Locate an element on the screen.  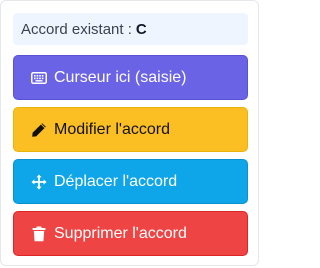
existing-chord-value: C is located at coordinates (141, 29).